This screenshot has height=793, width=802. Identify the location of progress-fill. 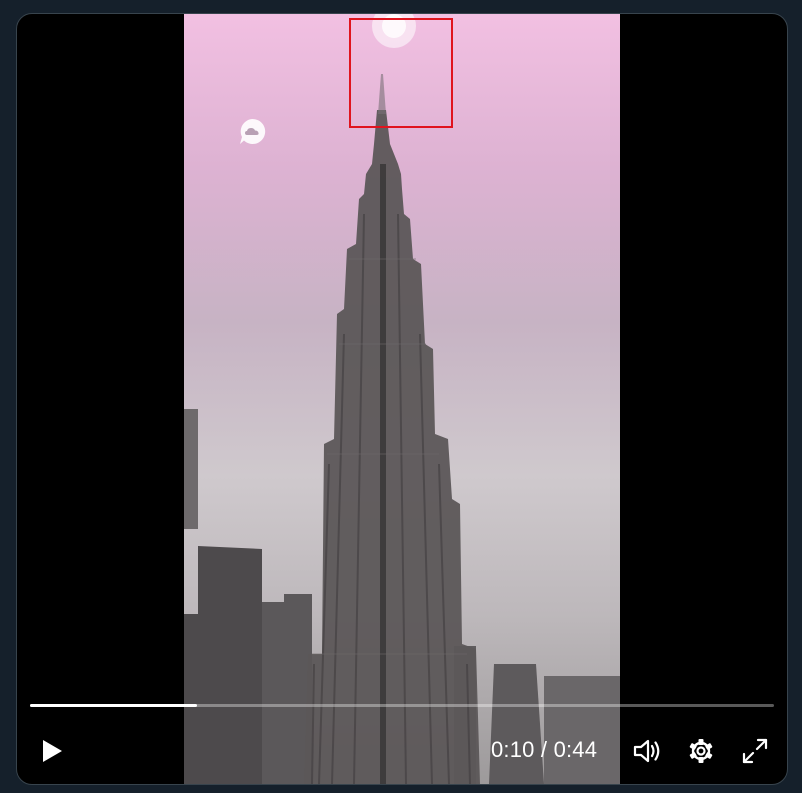
(114, 705).